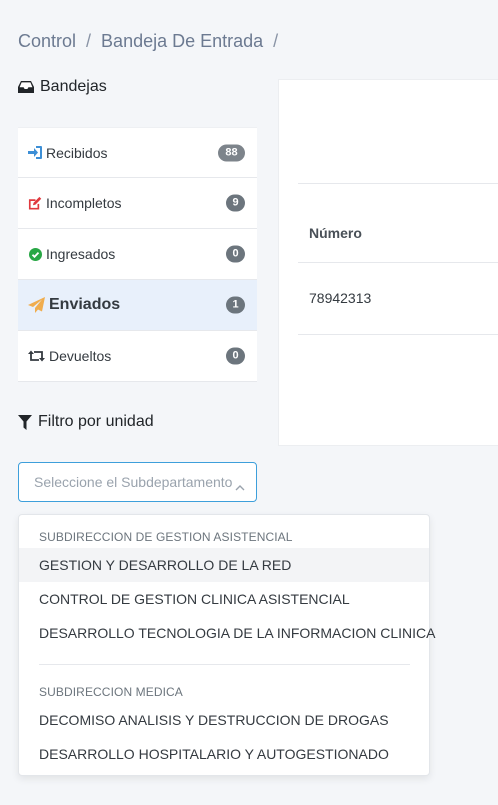 This screenshot has height=805, width=498. I want to click on breadcrumb-control-link: Control, so click(47, 41).